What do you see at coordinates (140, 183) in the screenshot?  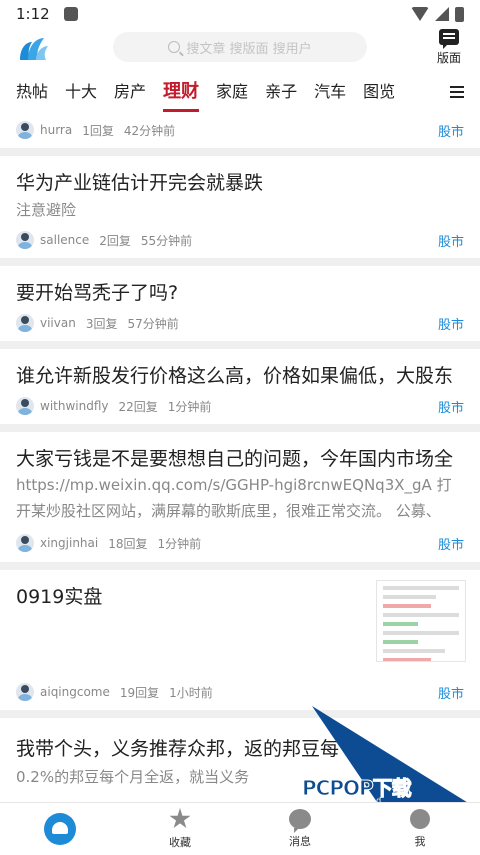 I see `post-title: 华为产业链估计开完会就暴跌` at bounding box center [140, 183].